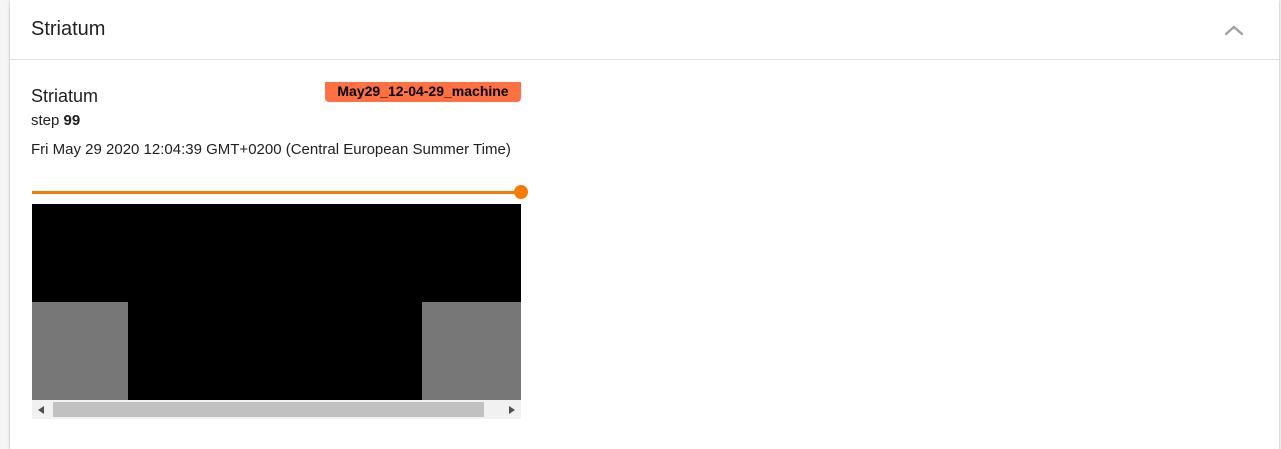  Describe the element at coordinates (65, 96) in the screenshot. I see `card-title: Striatum` at that location.